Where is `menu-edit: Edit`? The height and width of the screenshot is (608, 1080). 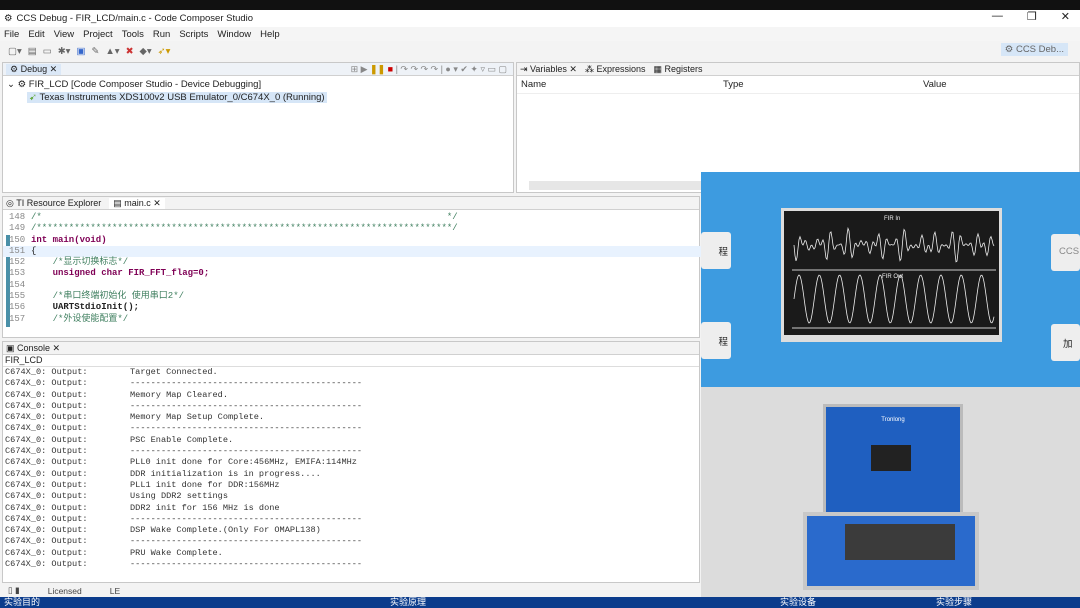 menu-edit: Edit is located at coordinates (36, 34).